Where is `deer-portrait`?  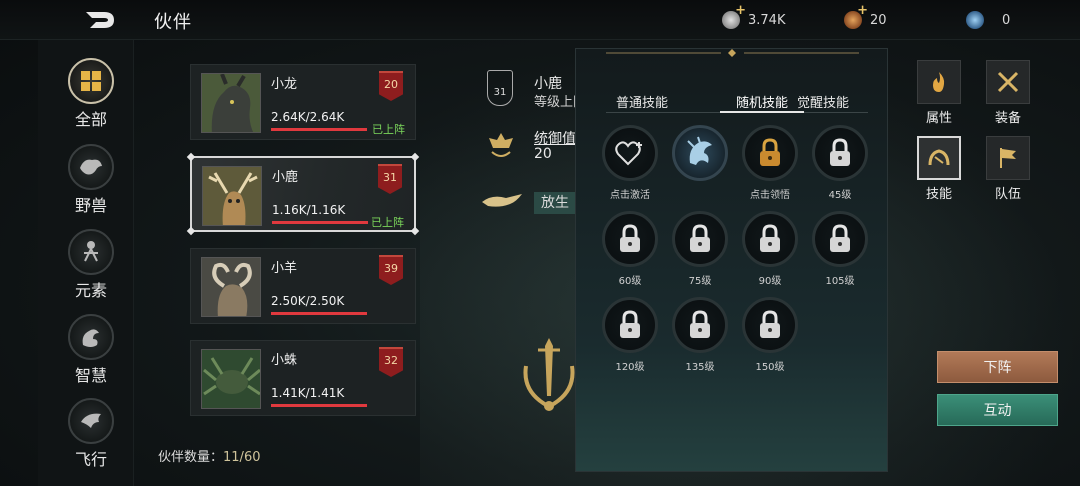
deer-portrait is located at coordinates (232, 196).